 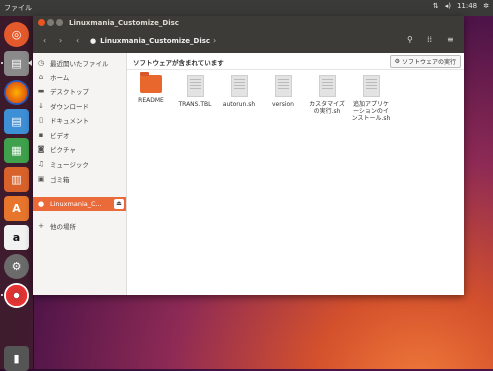 I want to click on disc-icon, so click(x=16, y=295).